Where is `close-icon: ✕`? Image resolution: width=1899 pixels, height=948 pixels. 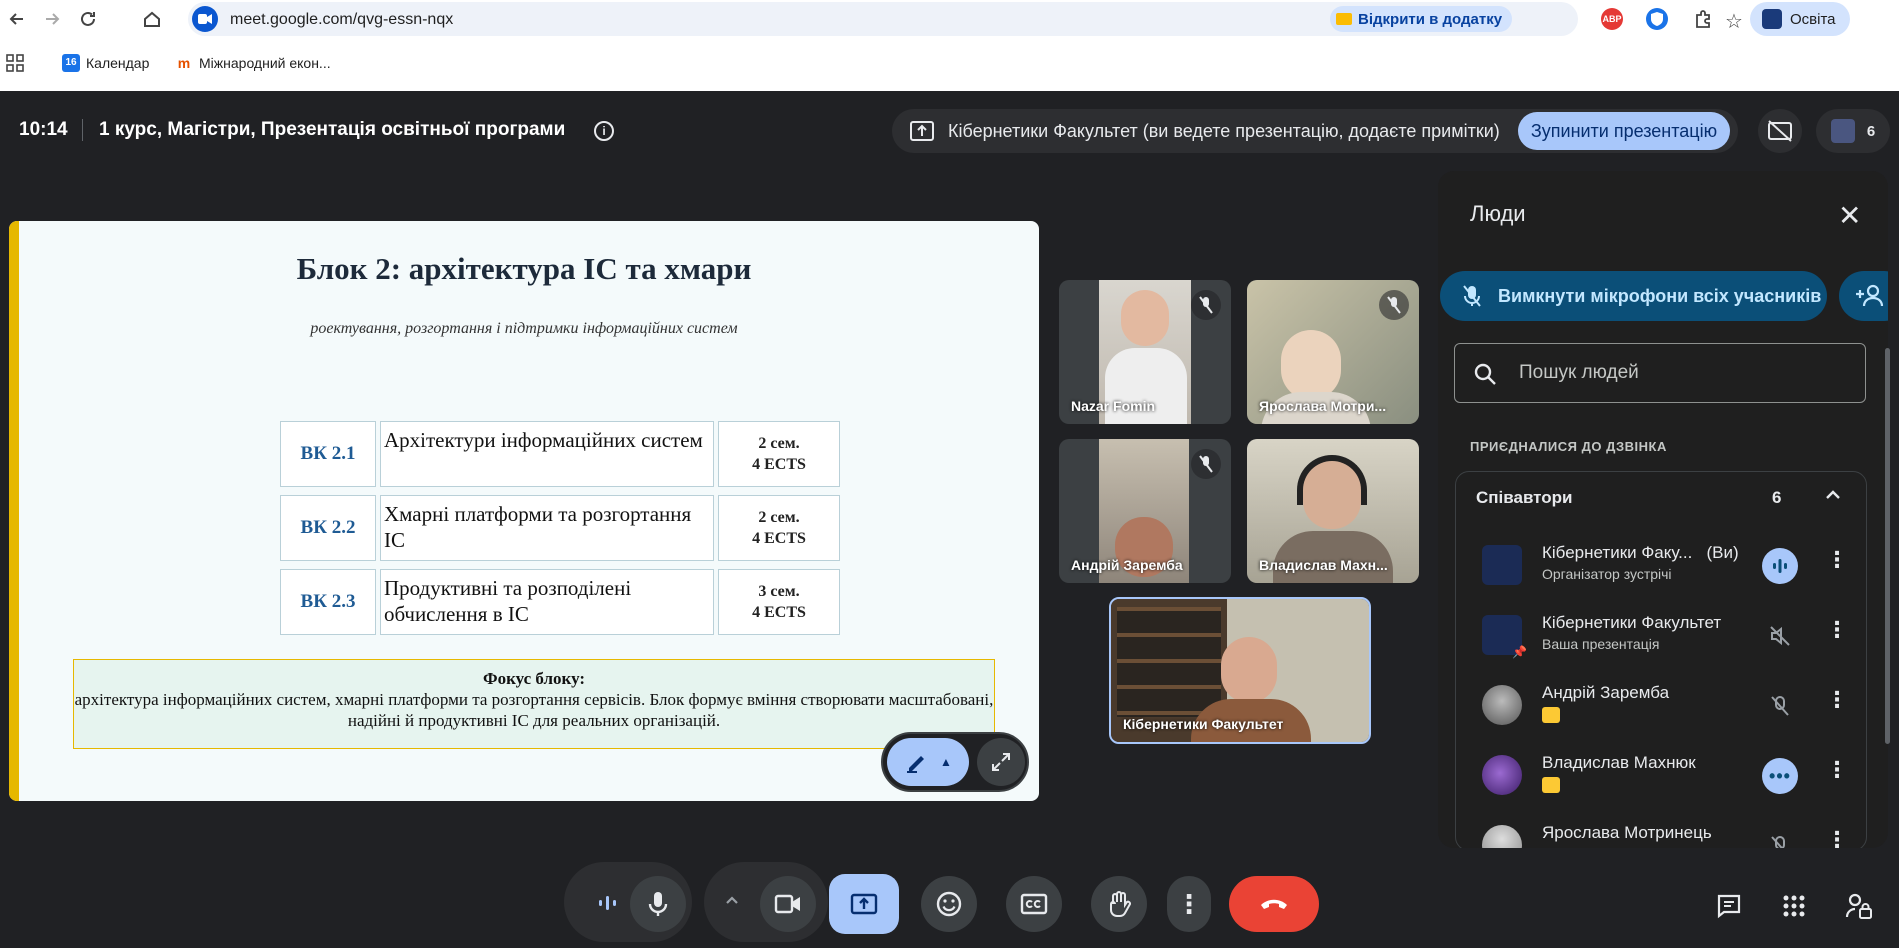 close-icon: ✕ is located at coordinates (1849, 215).